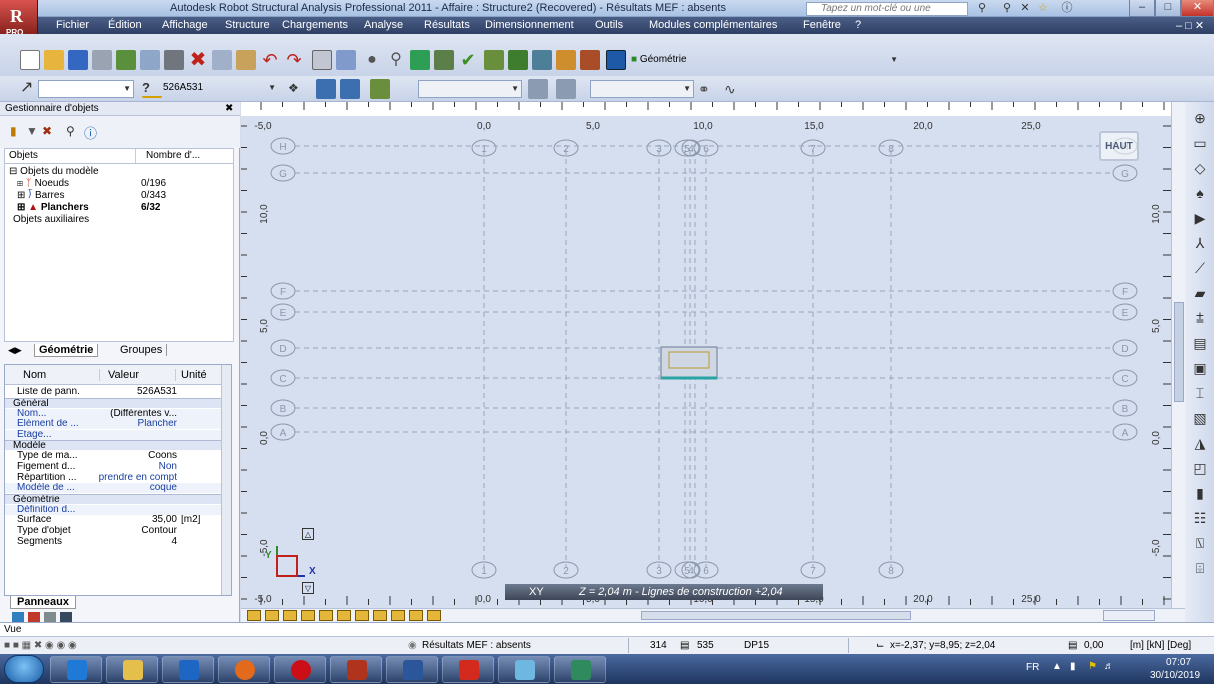 The image size is (1214, 684). I want to click on save-icon, so click(78, 60).